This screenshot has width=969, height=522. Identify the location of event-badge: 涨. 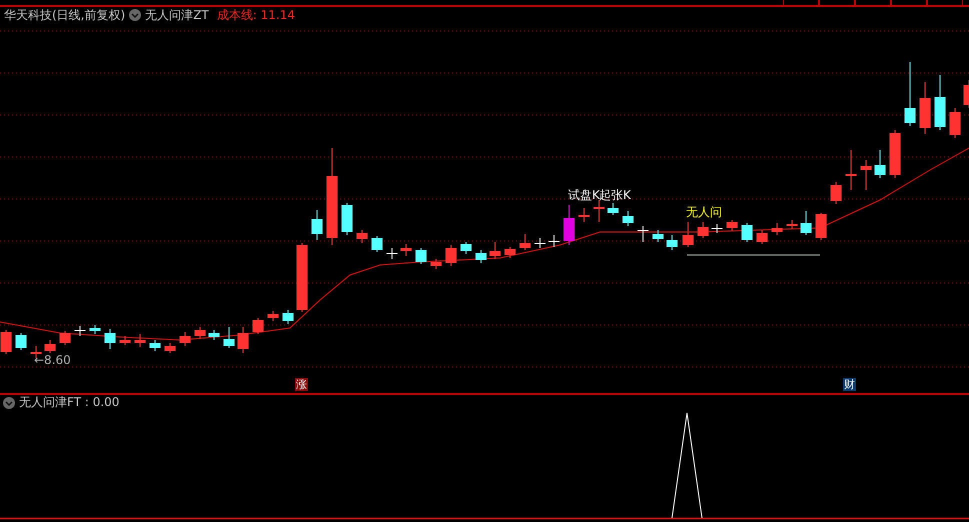
(301, 384).